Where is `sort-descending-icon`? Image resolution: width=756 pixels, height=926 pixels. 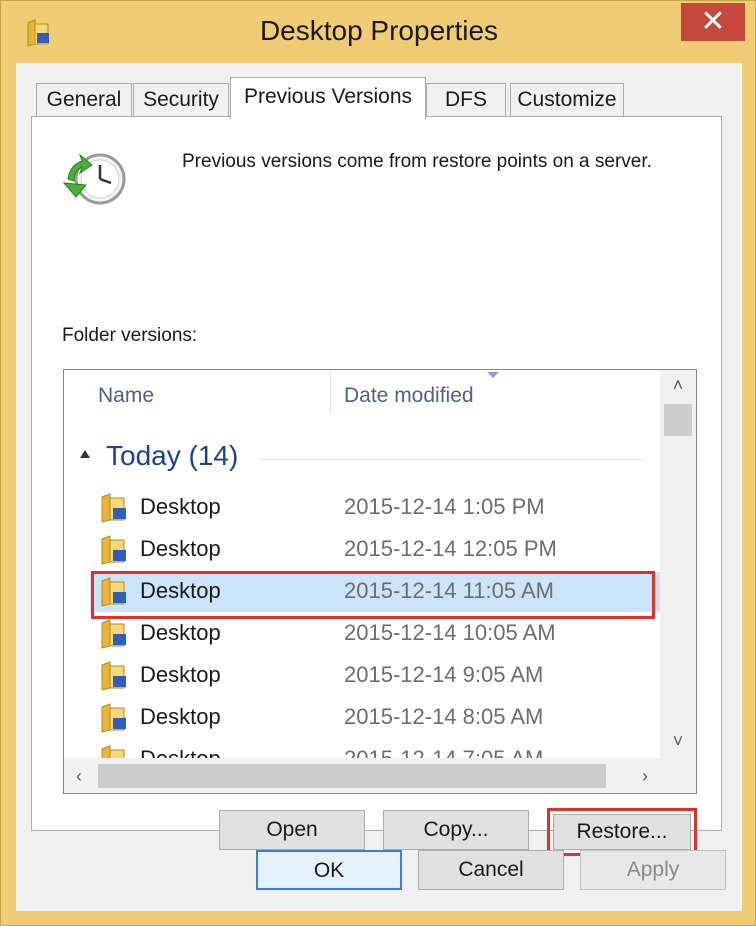
sort-descending-icon is located at coordinates (493, 375).